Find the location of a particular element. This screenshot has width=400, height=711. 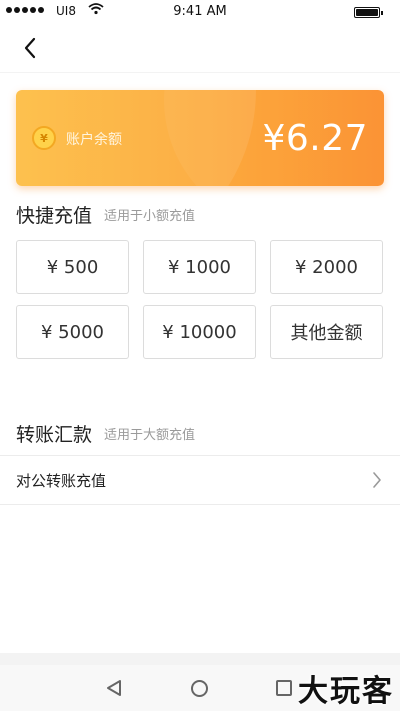

balance-label: 账户余额 is located at coordinates (94, 140).